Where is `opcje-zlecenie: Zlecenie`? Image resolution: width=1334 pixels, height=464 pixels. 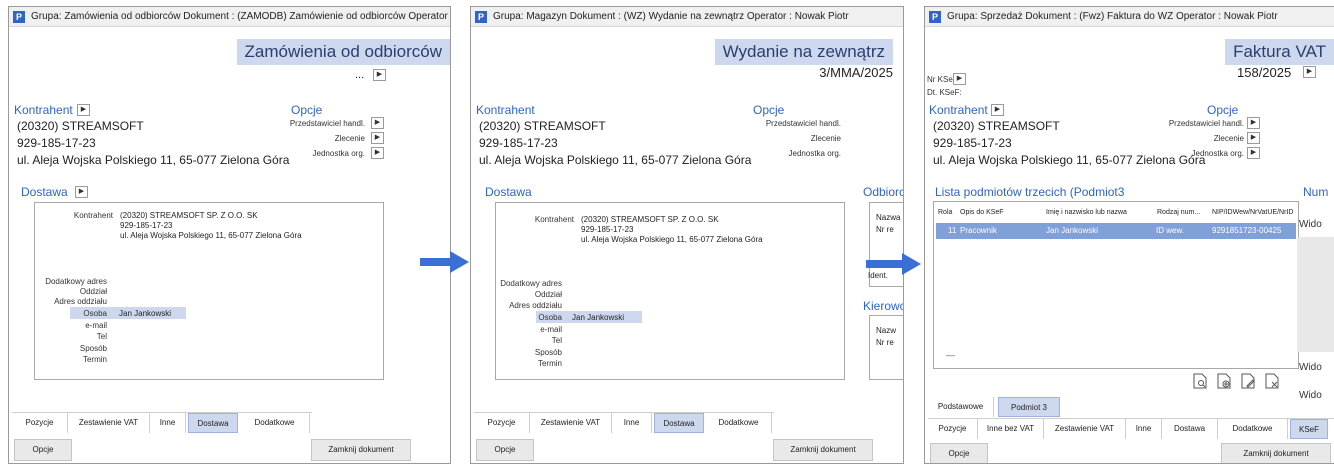 opcje-zlecenie: Zlecenie is located at coordinates (1228, 138).